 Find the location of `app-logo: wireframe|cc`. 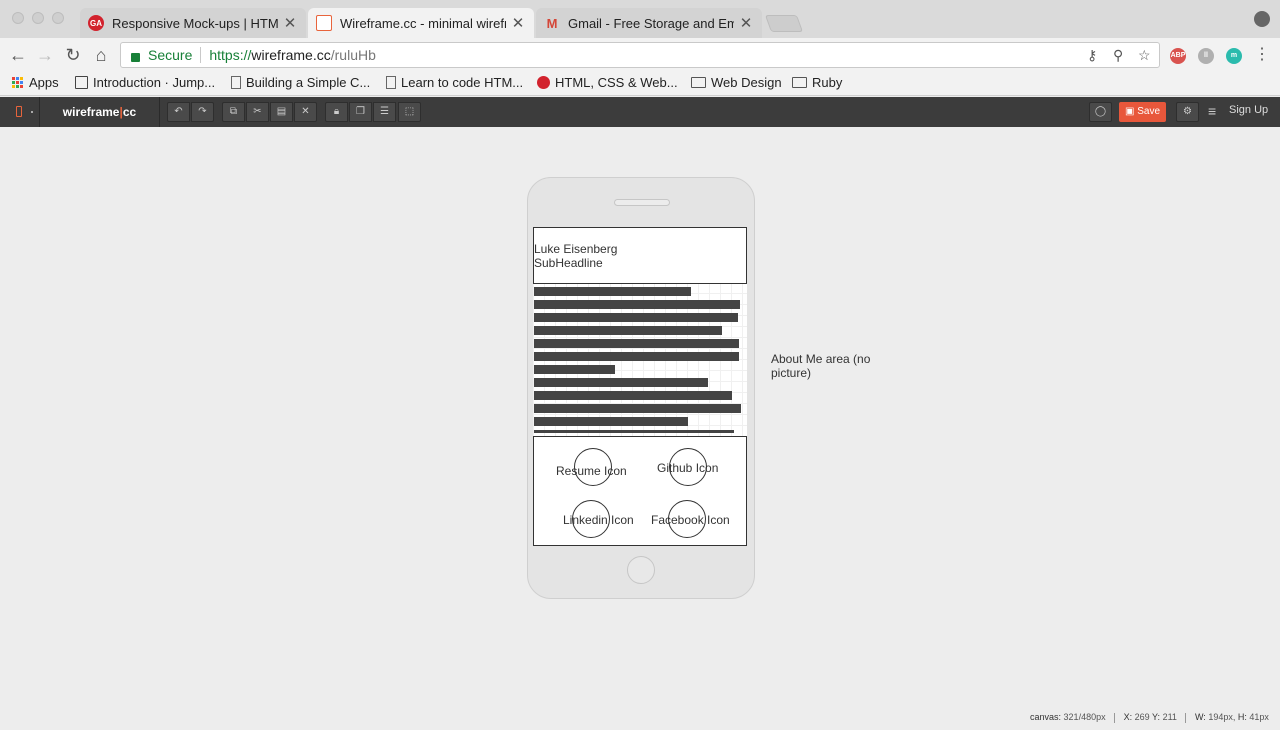

app-logo: wireframe|cc is located at coordinates (100, 112).